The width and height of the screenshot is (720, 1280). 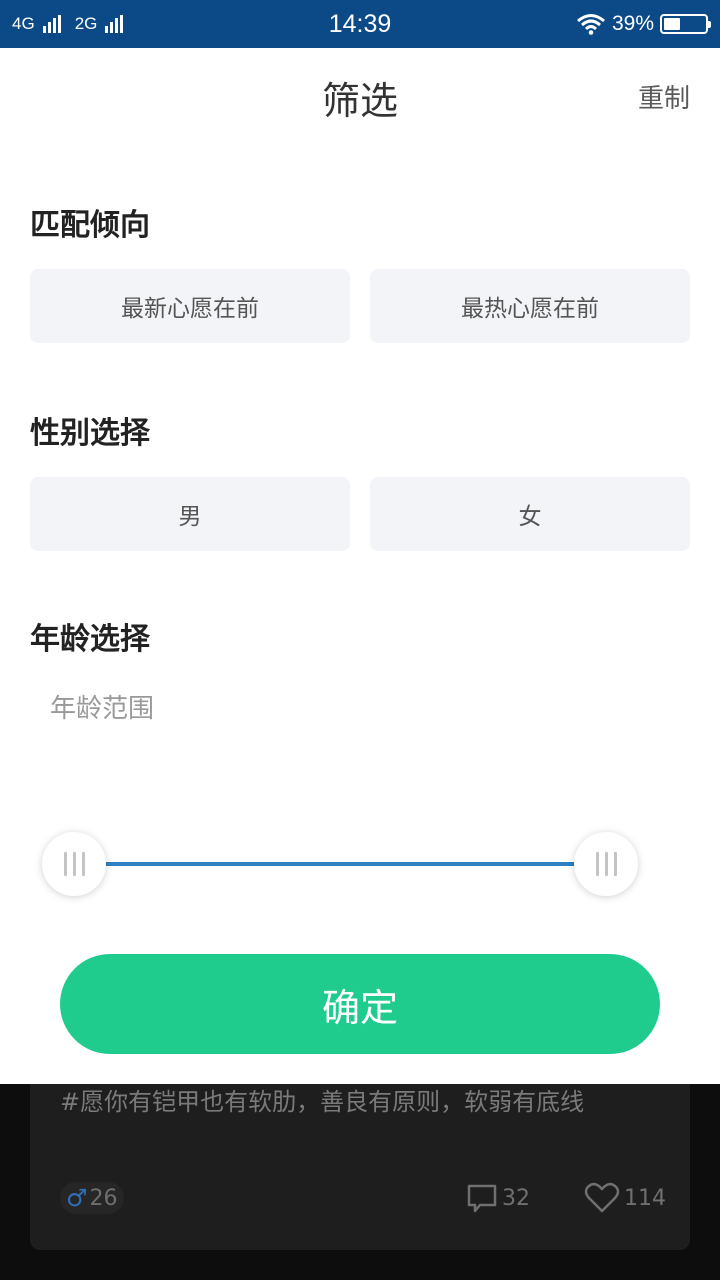 I want to click on network-indicators: 4G 2G, so click(x=71, y=24).